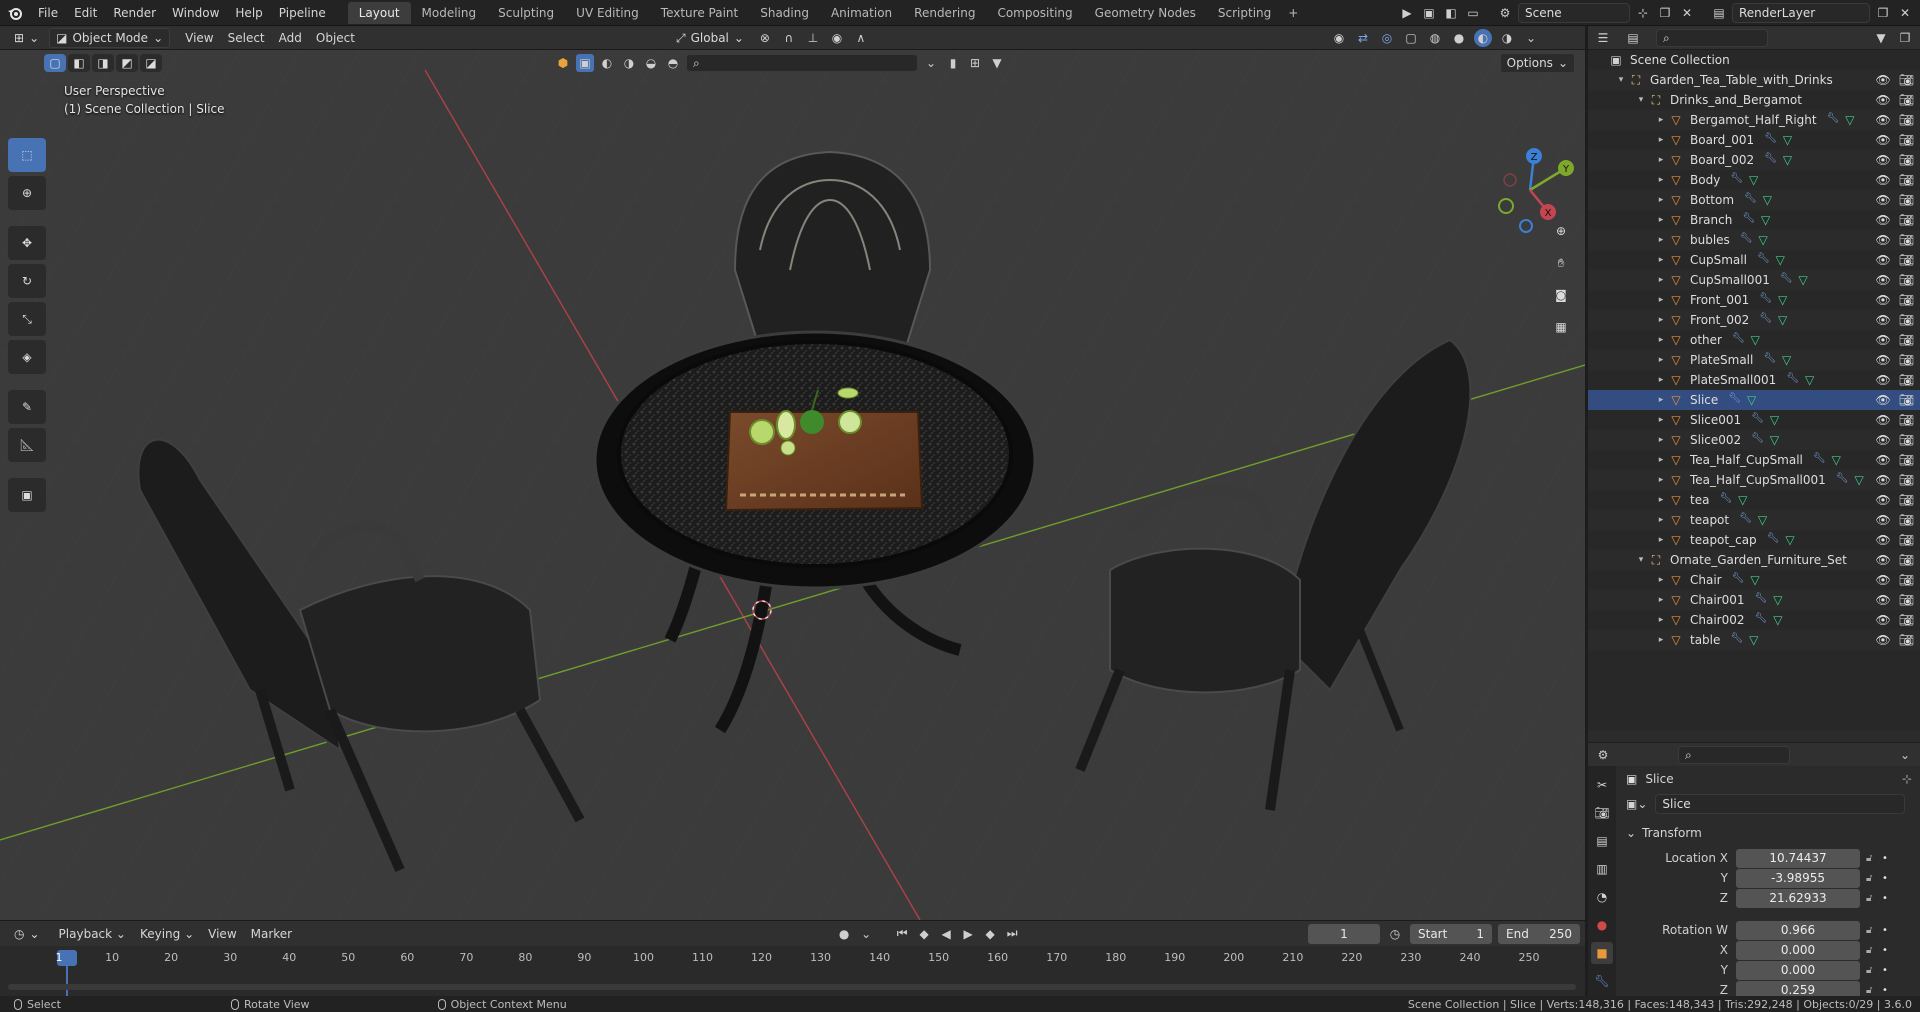 This screenshot has width=1920, height=1012. What do you see at coordinates (271, 934) in the screenshot?
I see `timeline-menu-marker: Marker` at bounding box center [271, 934].